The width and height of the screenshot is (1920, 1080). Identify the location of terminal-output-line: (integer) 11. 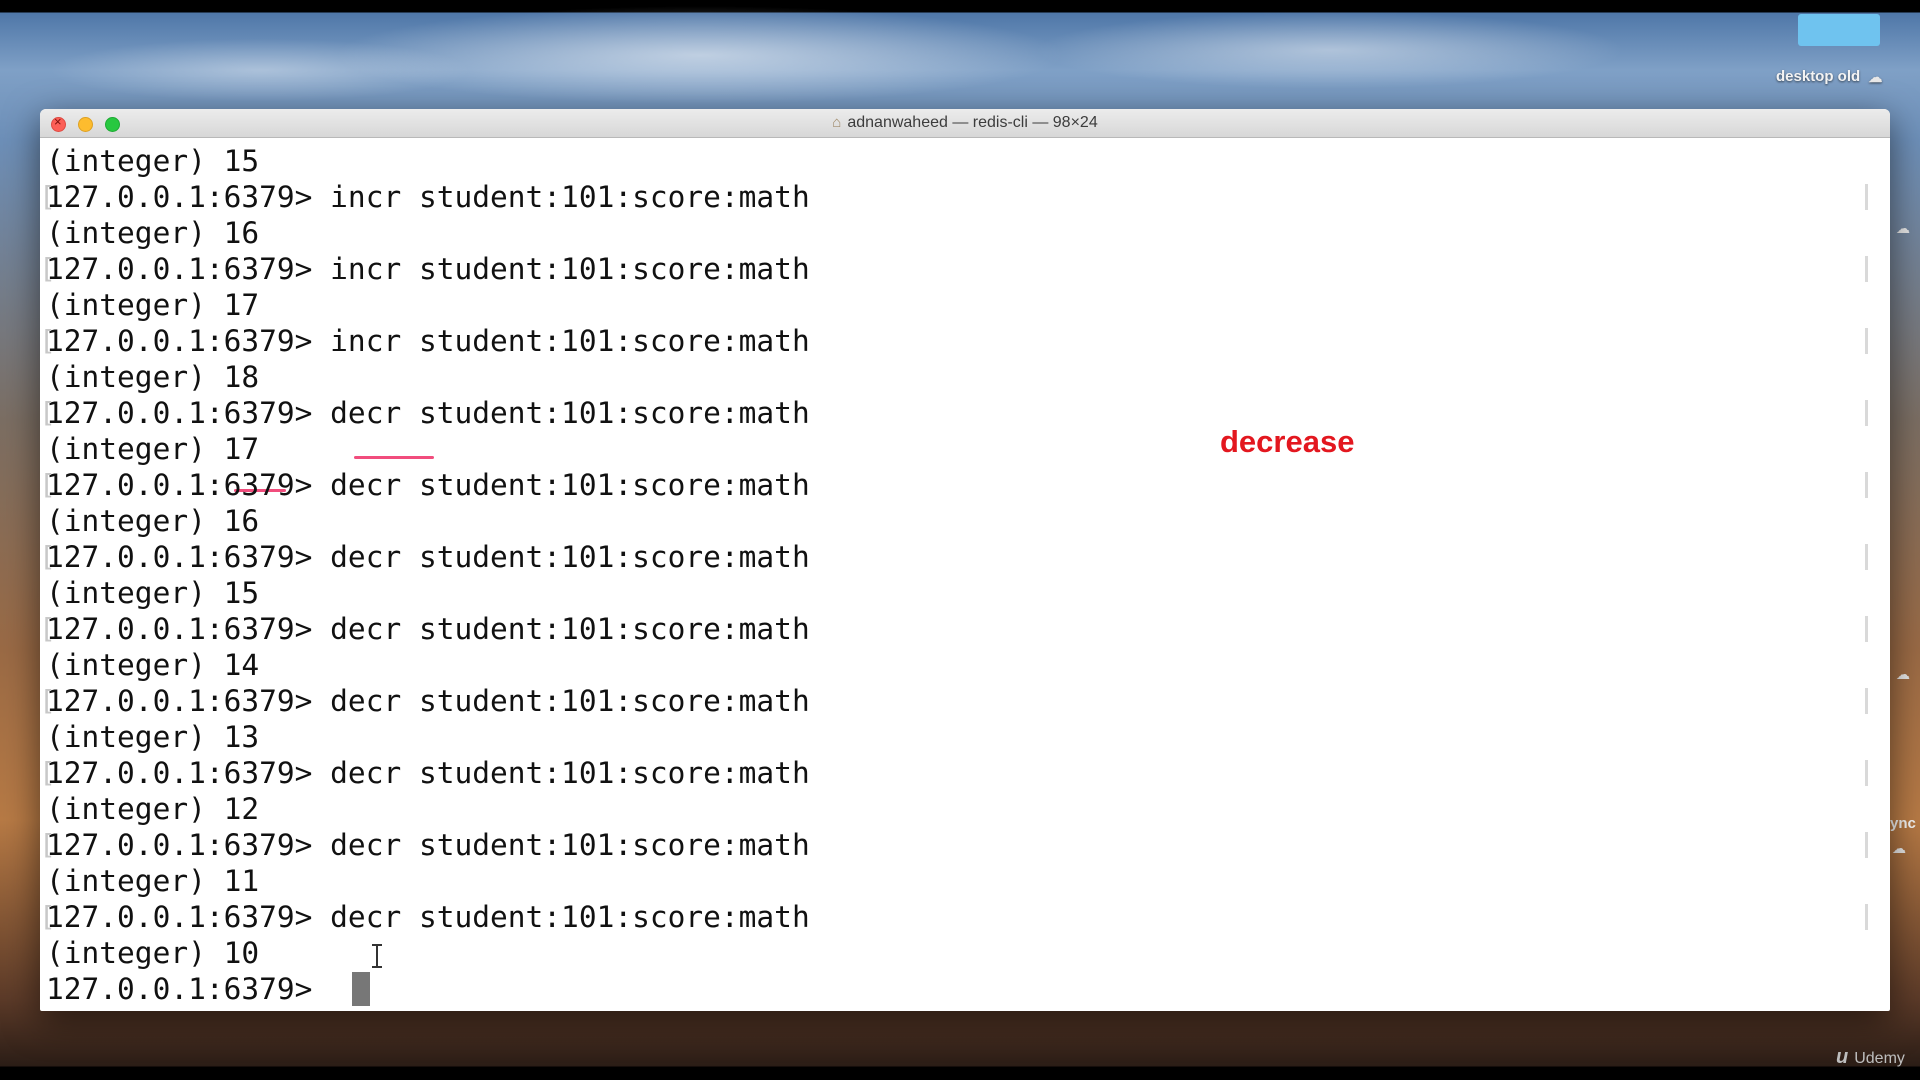
(153, 881).